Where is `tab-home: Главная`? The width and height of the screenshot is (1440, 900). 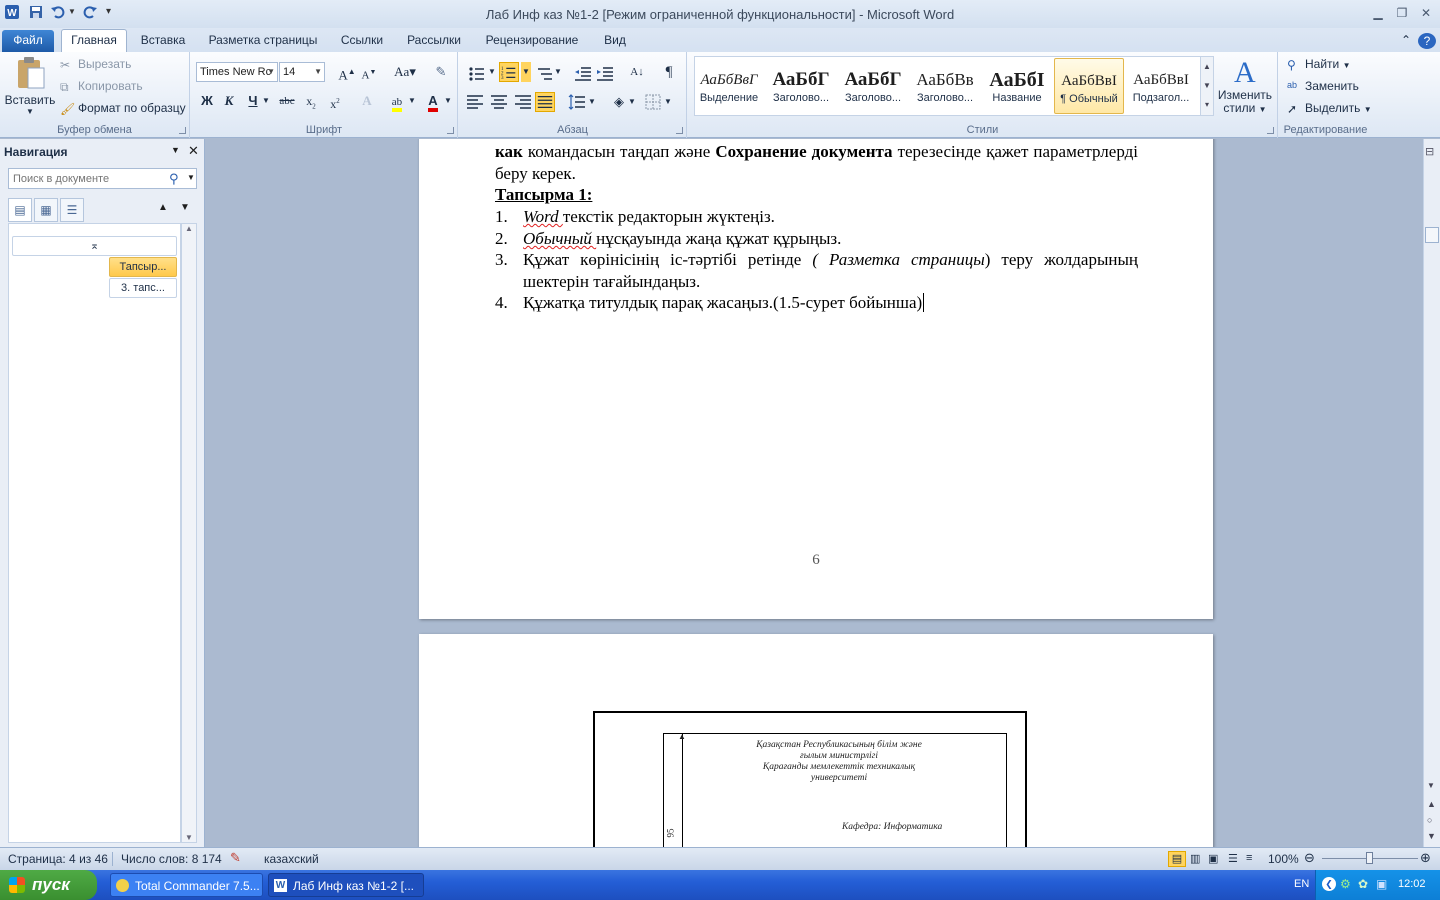 tab-home: Главная is located at coordinates (94, 41).